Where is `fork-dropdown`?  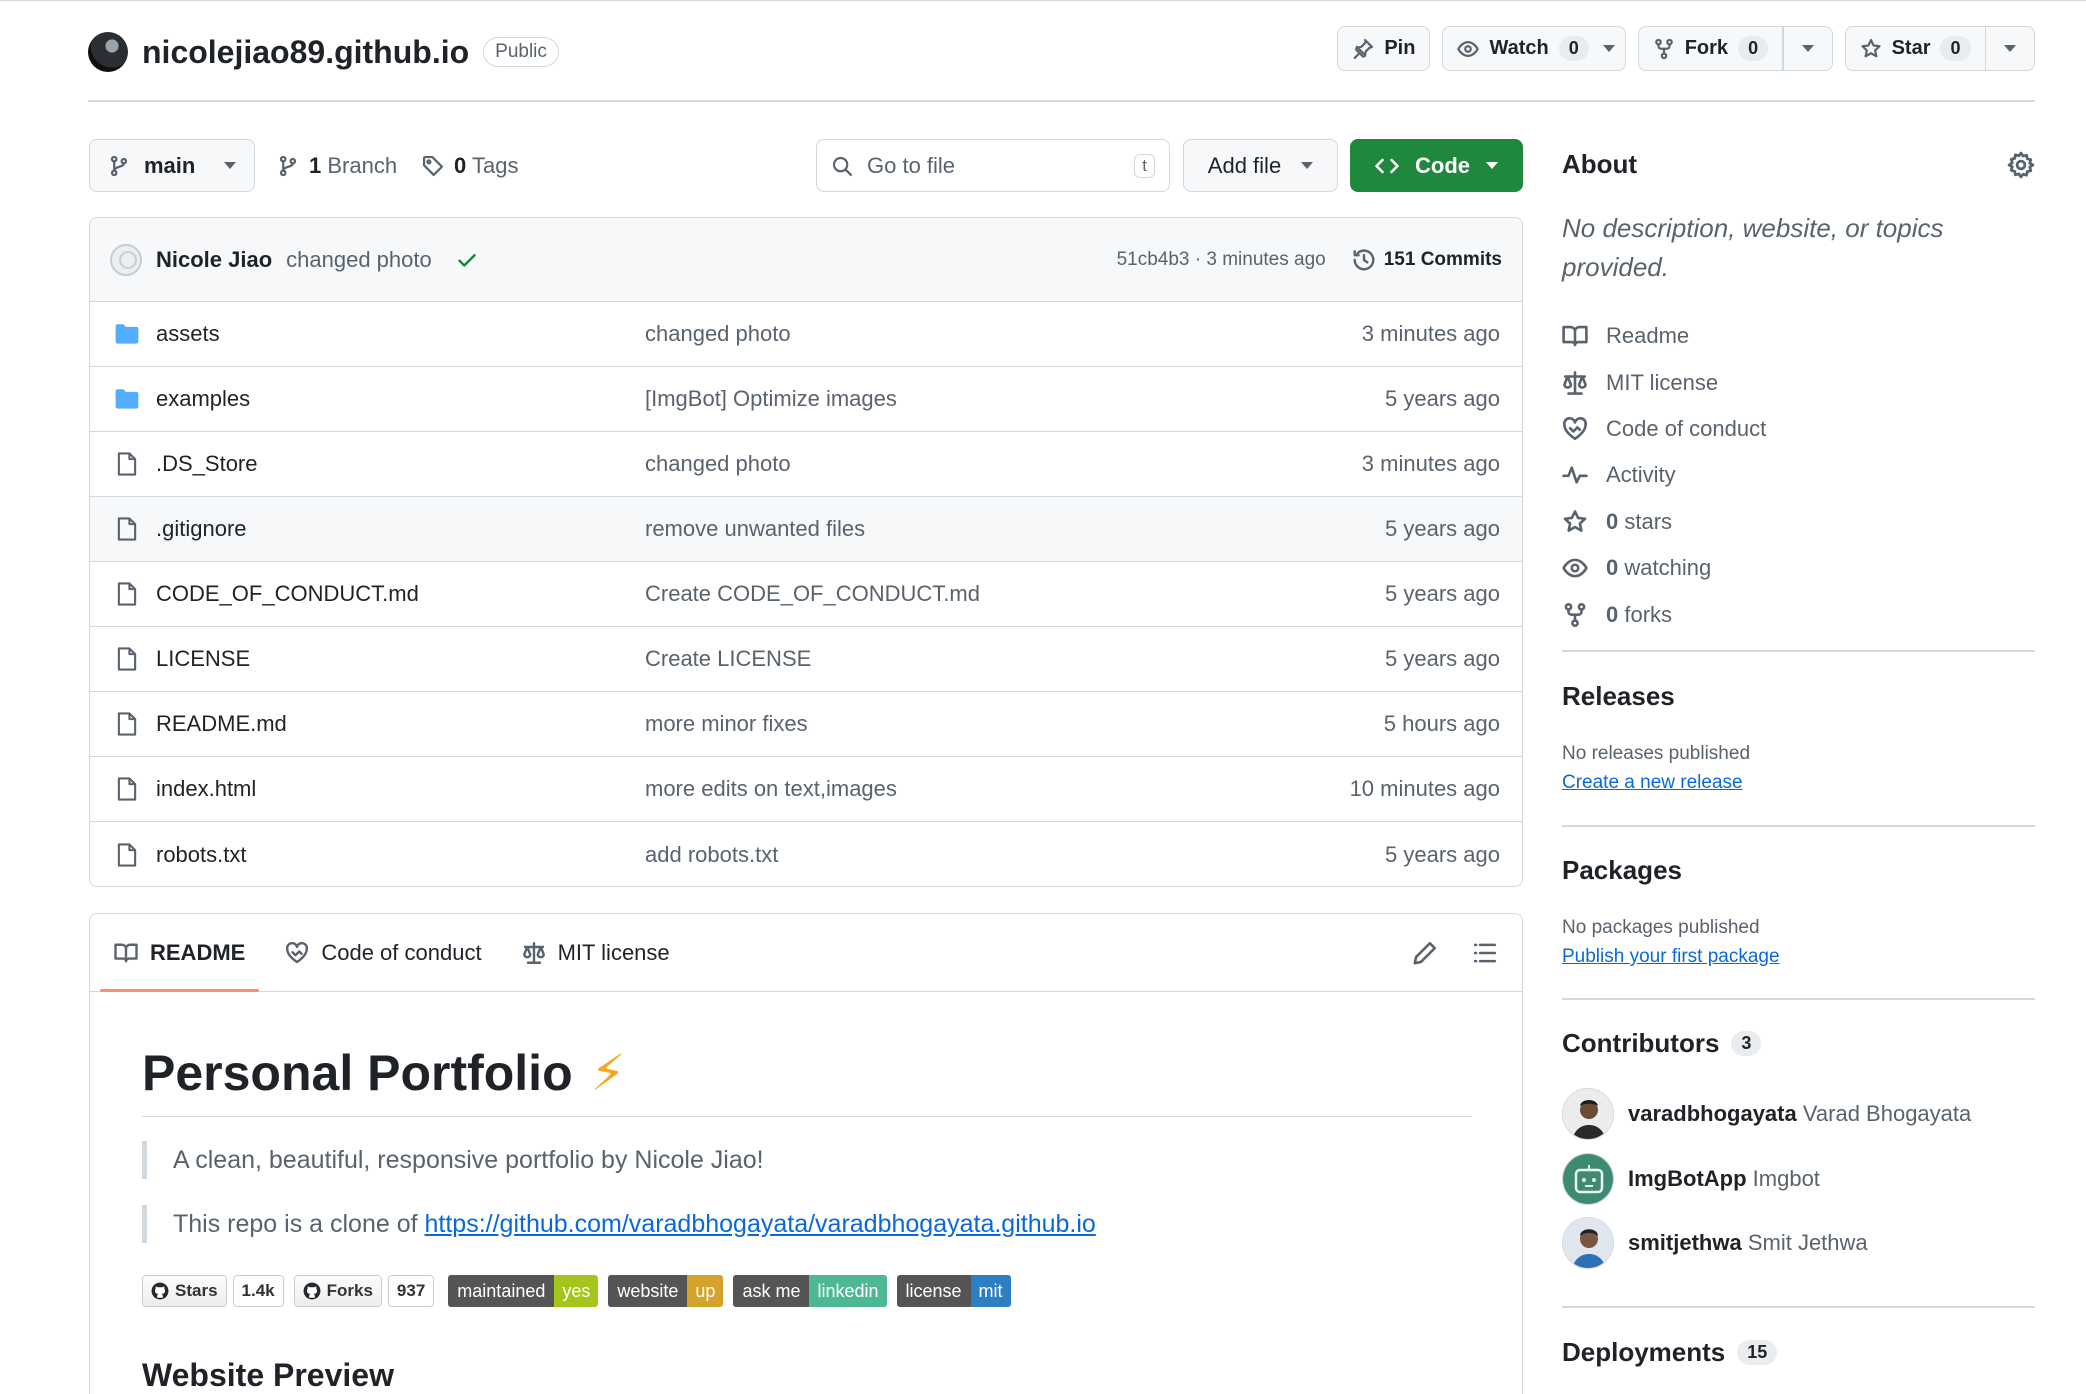 fork-dropdown is located at coordinates (1808, 48).